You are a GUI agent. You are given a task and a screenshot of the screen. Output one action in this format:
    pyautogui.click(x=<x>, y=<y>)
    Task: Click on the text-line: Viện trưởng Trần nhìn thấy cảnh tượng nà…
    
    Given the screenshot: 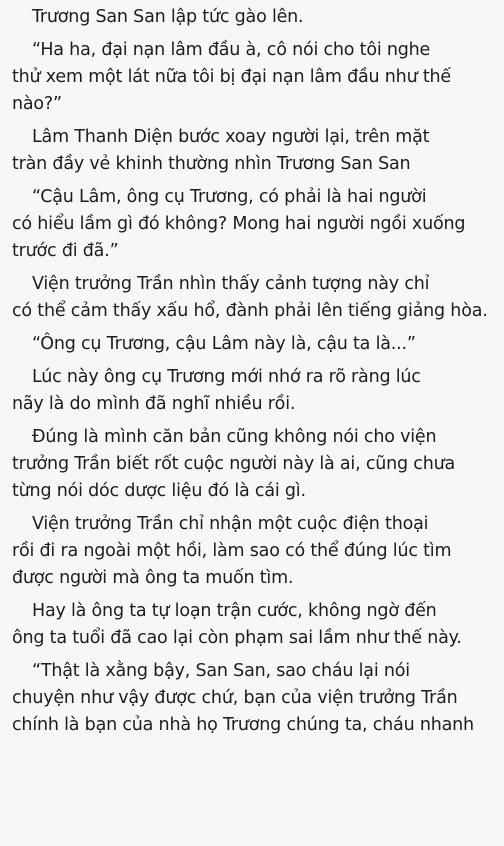 What is the action you would take?
    pyautogui.click(x=231, y=284)
    